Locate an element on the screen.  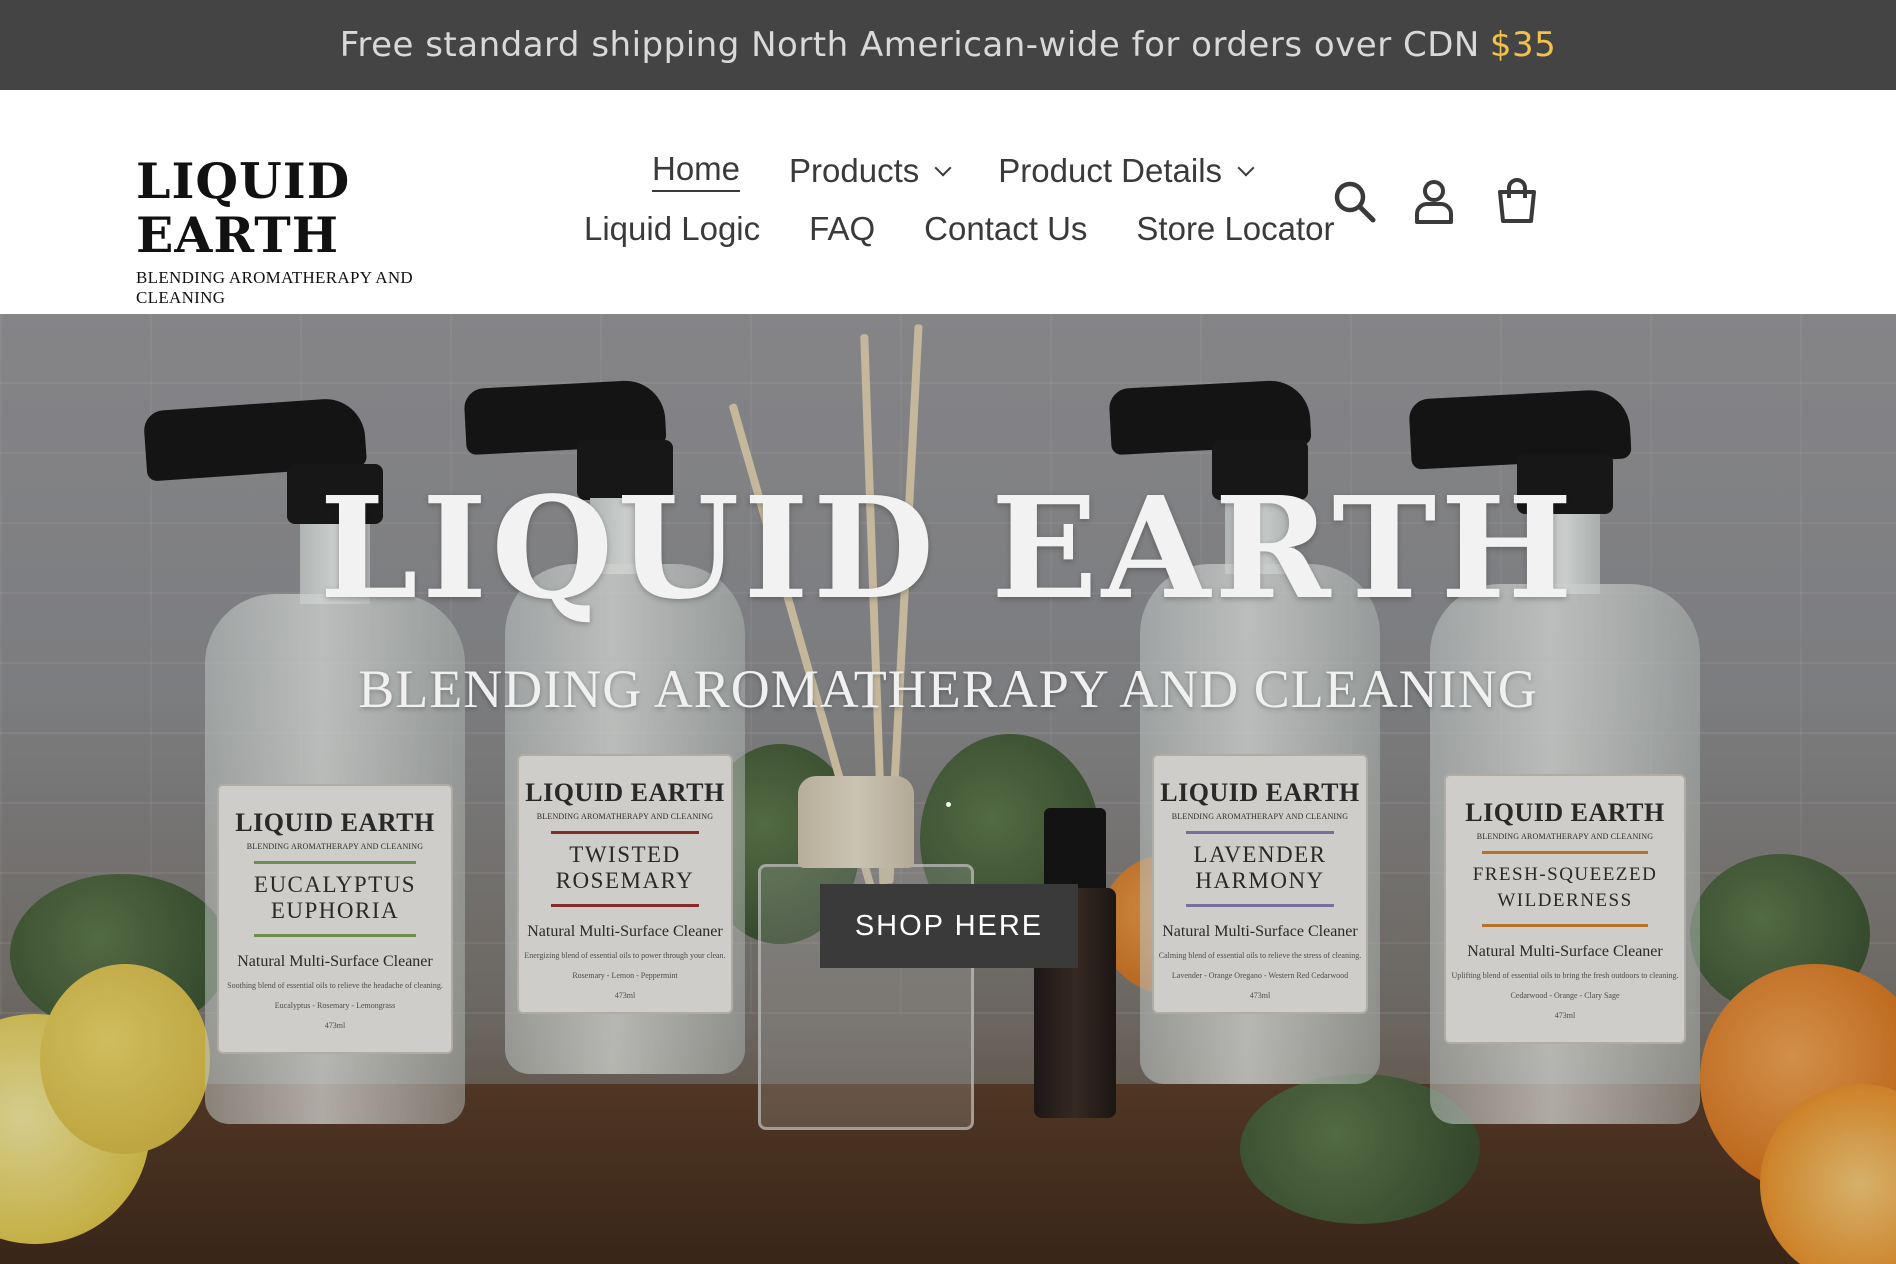
nav-liquid-logic-label: Liquid Logic is located at coordinates (672, 228).